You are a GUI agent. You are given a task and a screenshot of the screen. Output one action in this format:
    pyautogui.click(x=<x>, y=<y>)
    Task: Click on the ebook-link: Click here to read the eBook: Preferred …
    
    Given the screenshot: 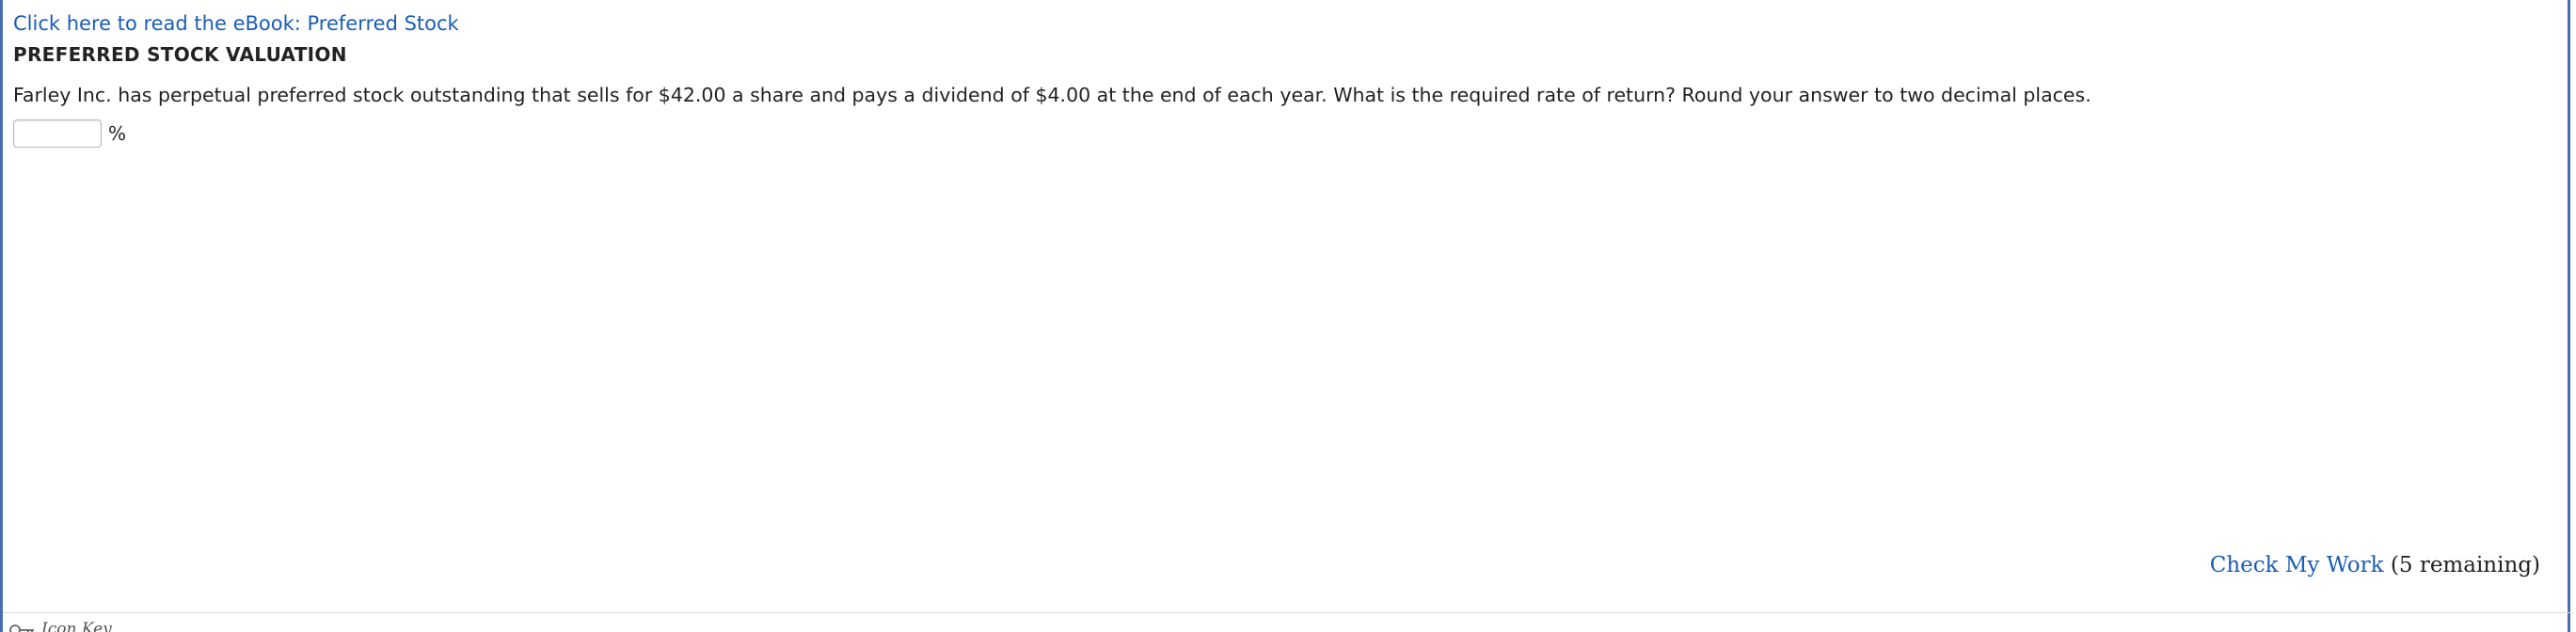 What is the action you would take?
    pyautogui.click(x=236, y=23)
    